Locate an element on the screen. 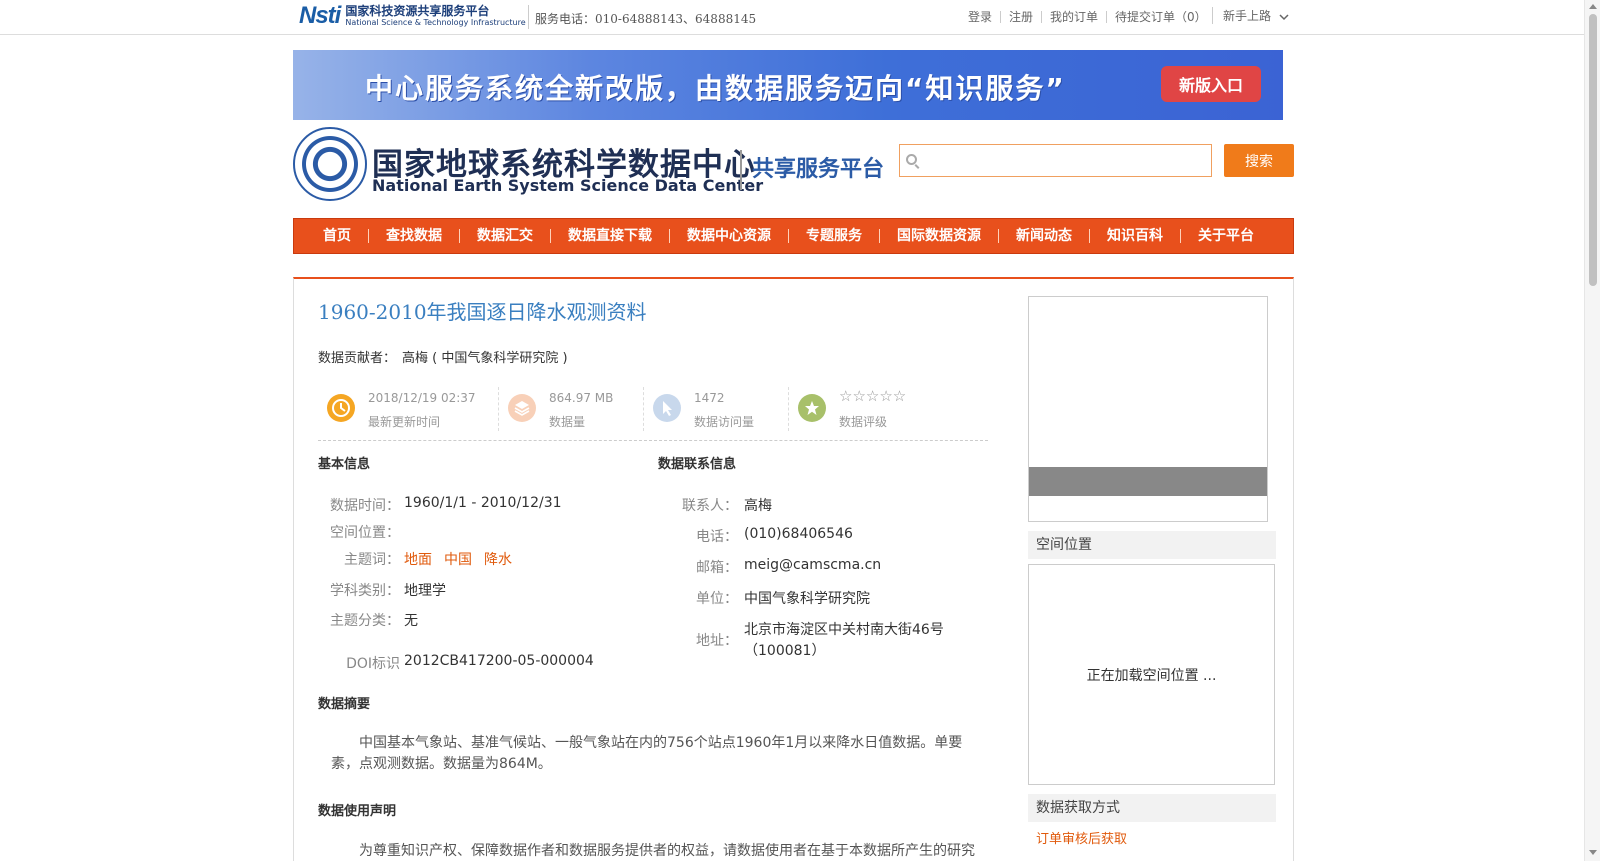  login-link: 登录 is located at coordinates (980, 17).